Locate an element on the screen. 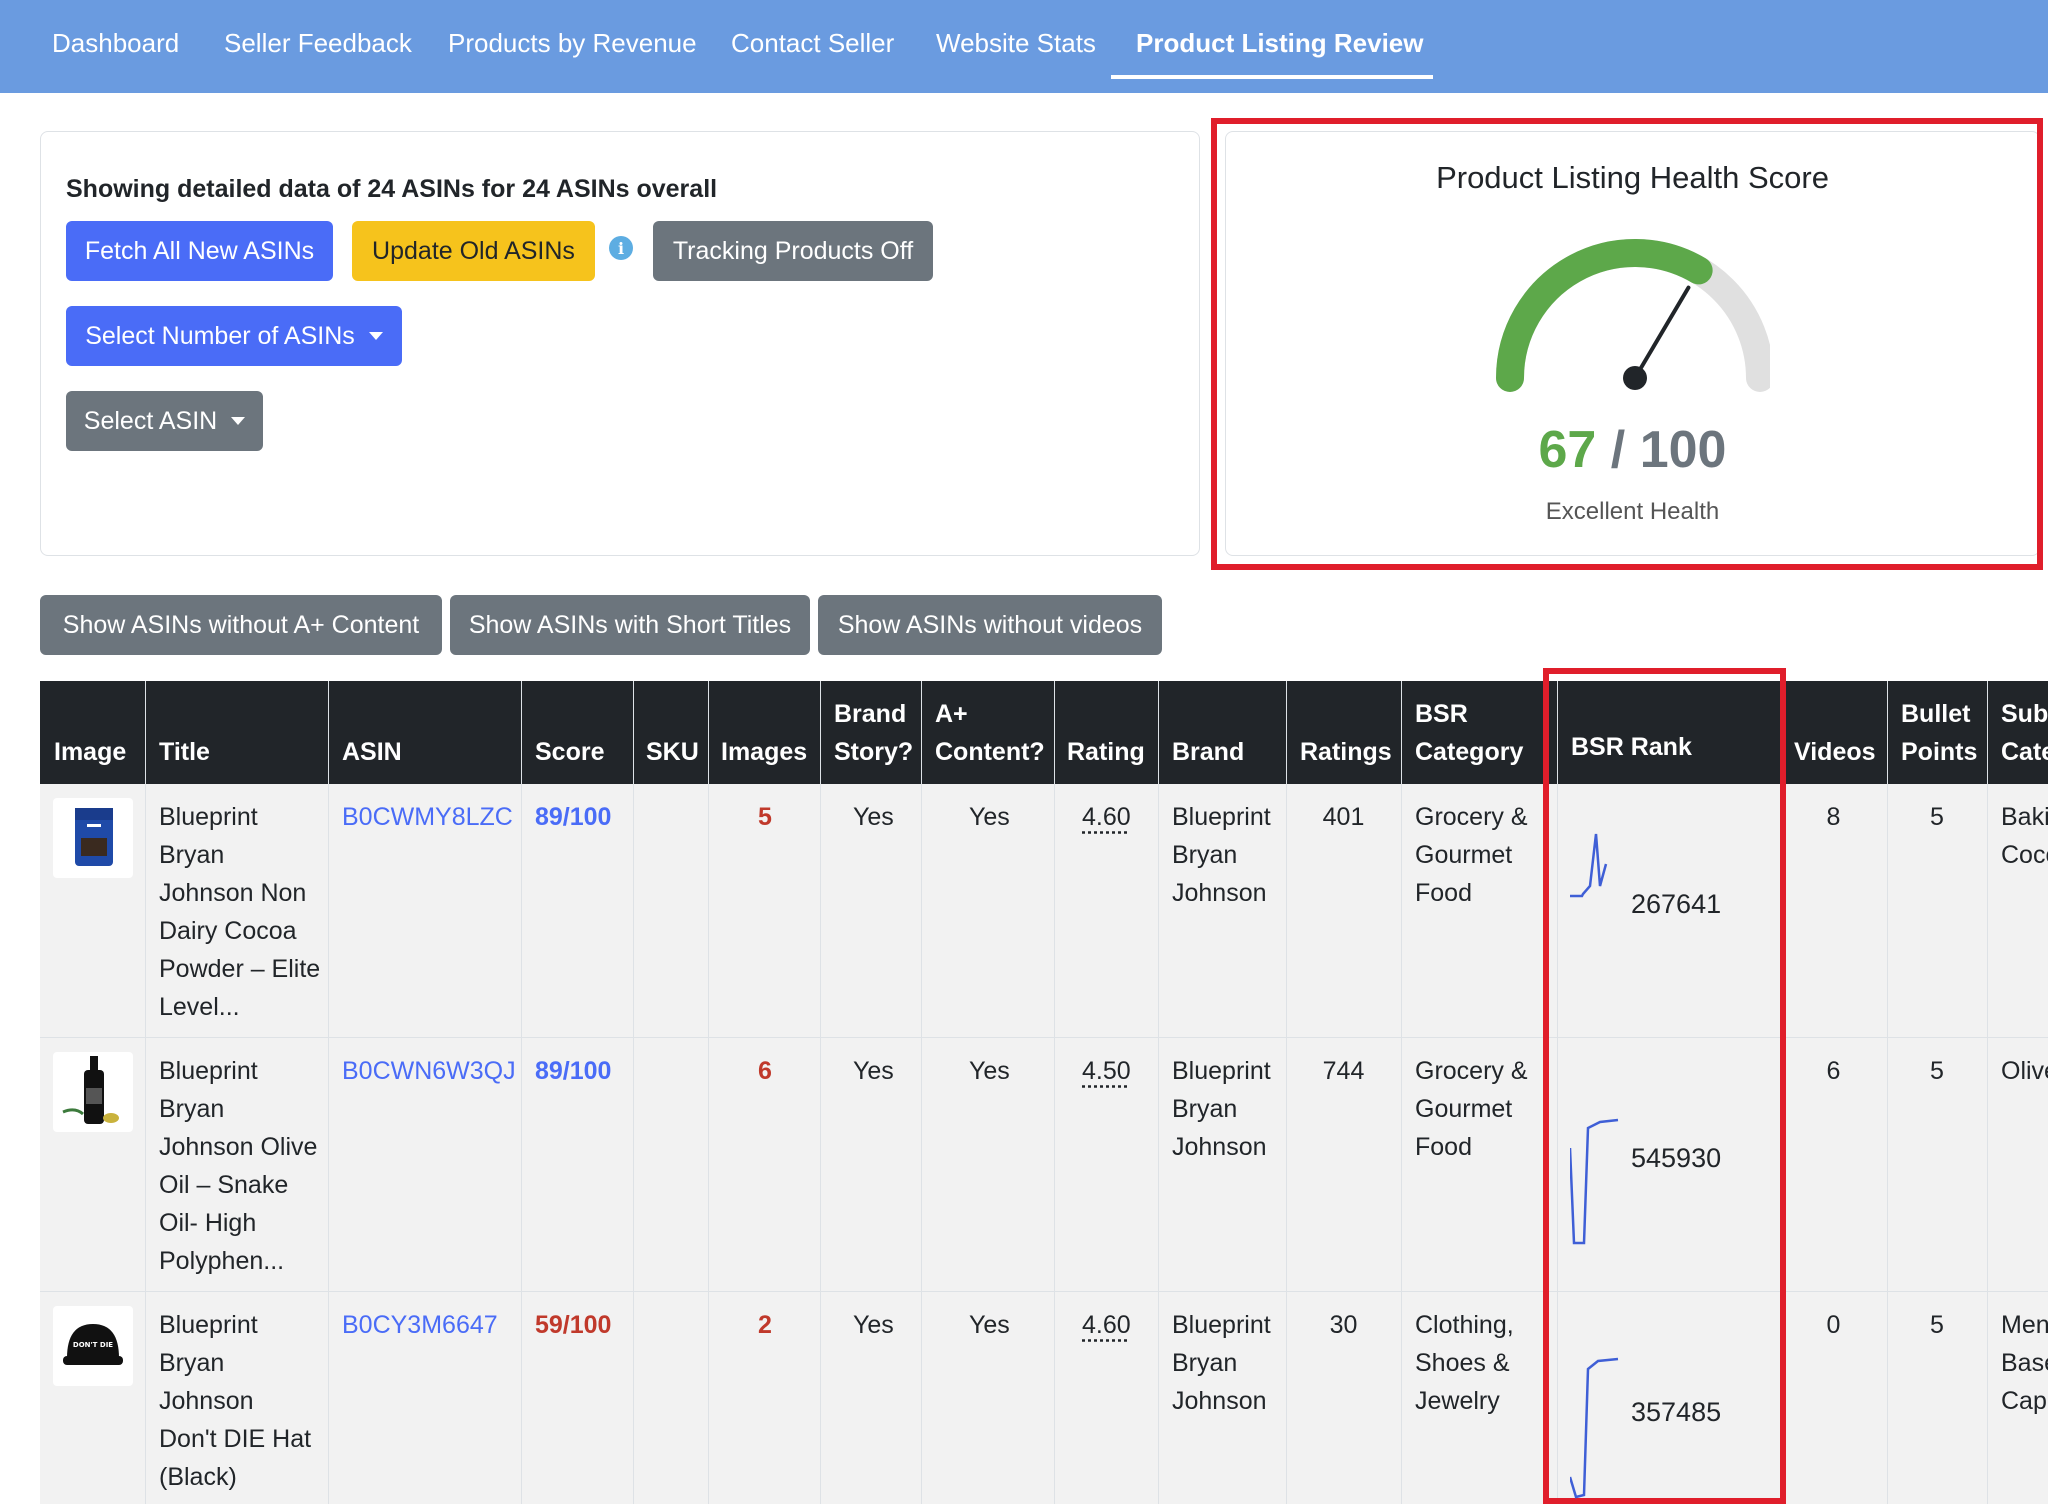  header-images: Images is located at coordinates (764, 752).